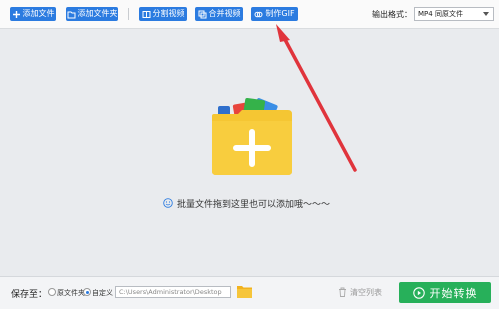 The image size is (499, 309). Describe the element at coordinates (168, 203) in the screenshot. I see `smile-icon` at that location.